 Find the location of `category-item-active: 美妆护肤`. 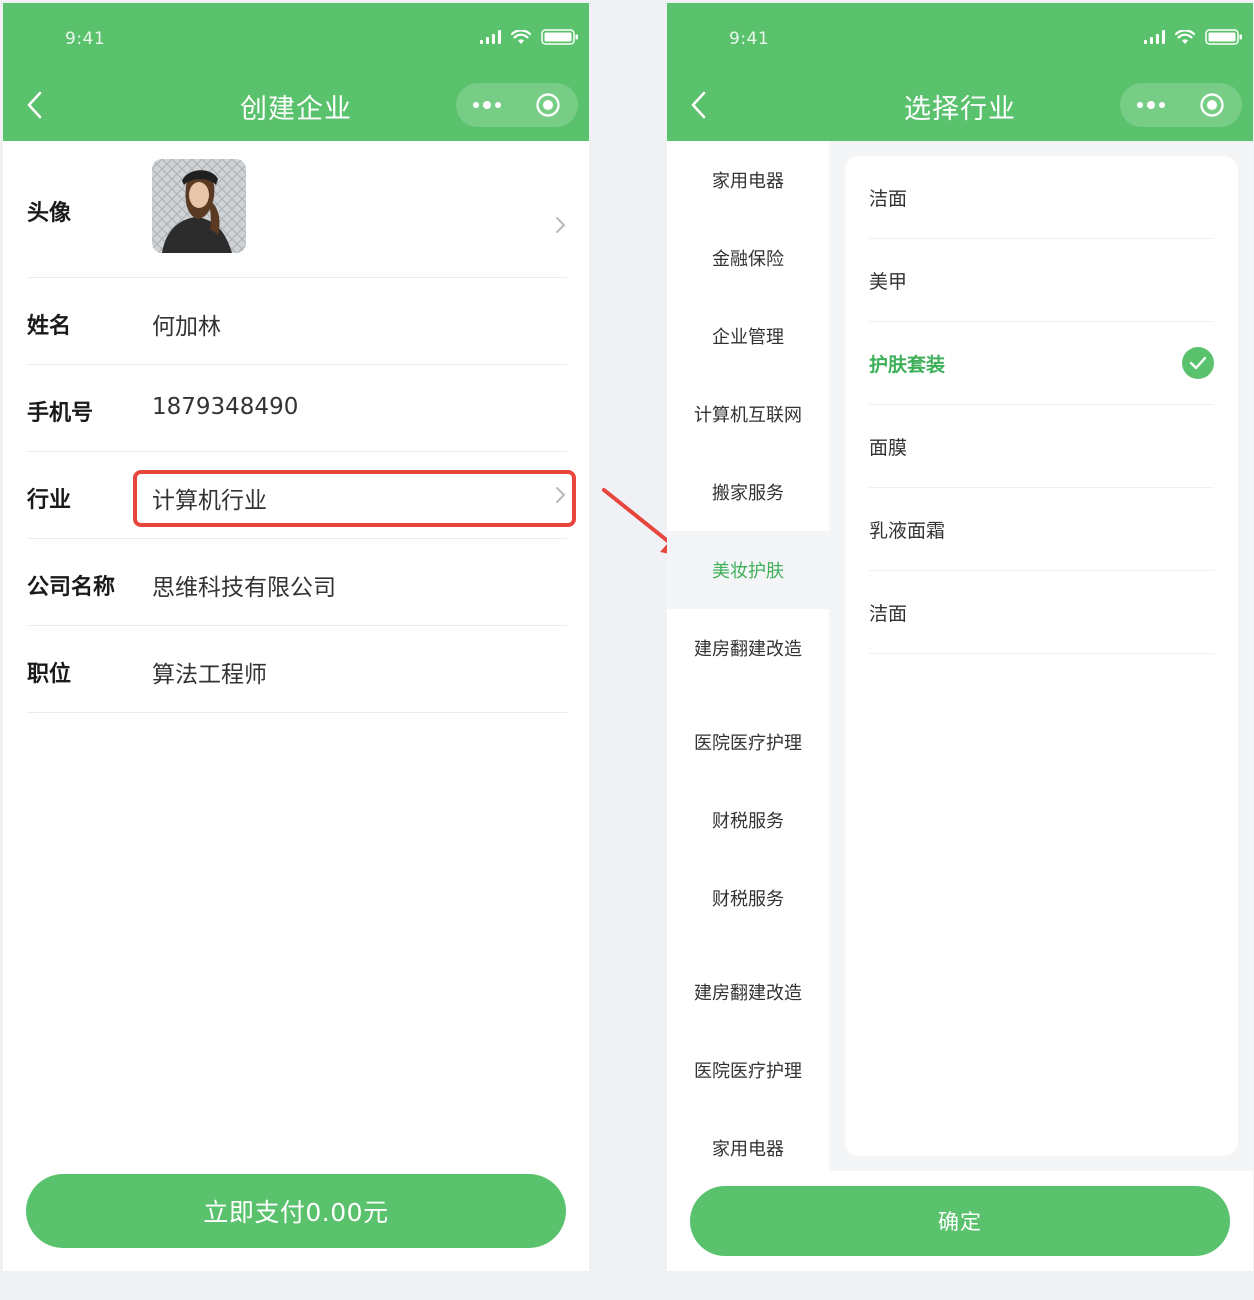

category-item-active: 美妆护肤 is located at coordinates (748, 570).